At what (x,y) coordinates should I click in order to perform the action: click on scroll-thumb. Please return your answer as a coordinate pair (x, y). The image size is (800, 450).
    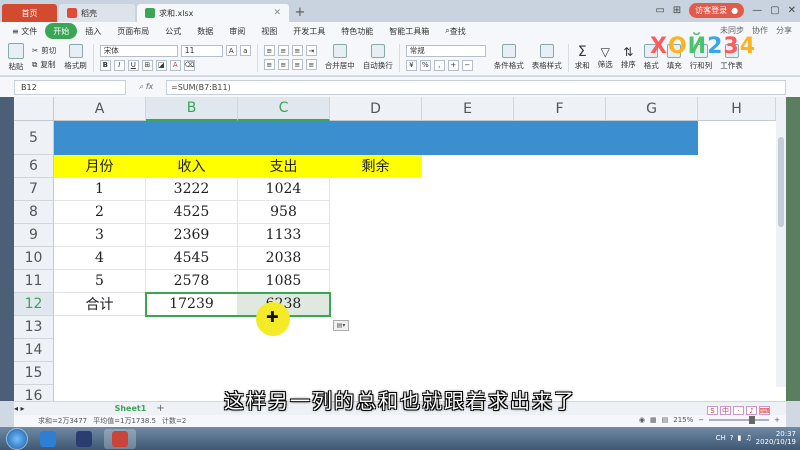
    Looking at the image, I should click on (781, 182).